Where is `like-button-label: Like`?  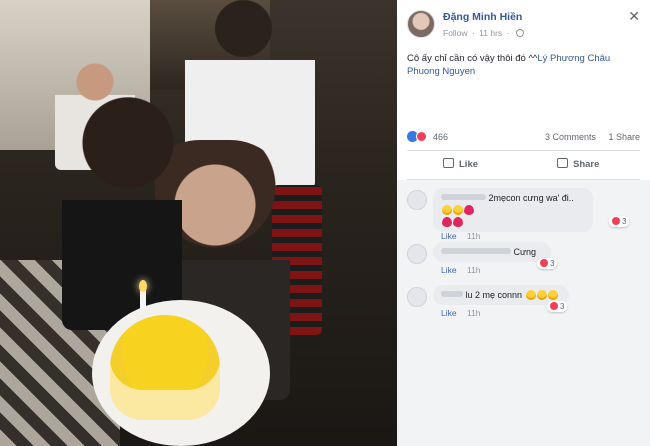
like-button-label: Like is located at coordinates (469, 164).